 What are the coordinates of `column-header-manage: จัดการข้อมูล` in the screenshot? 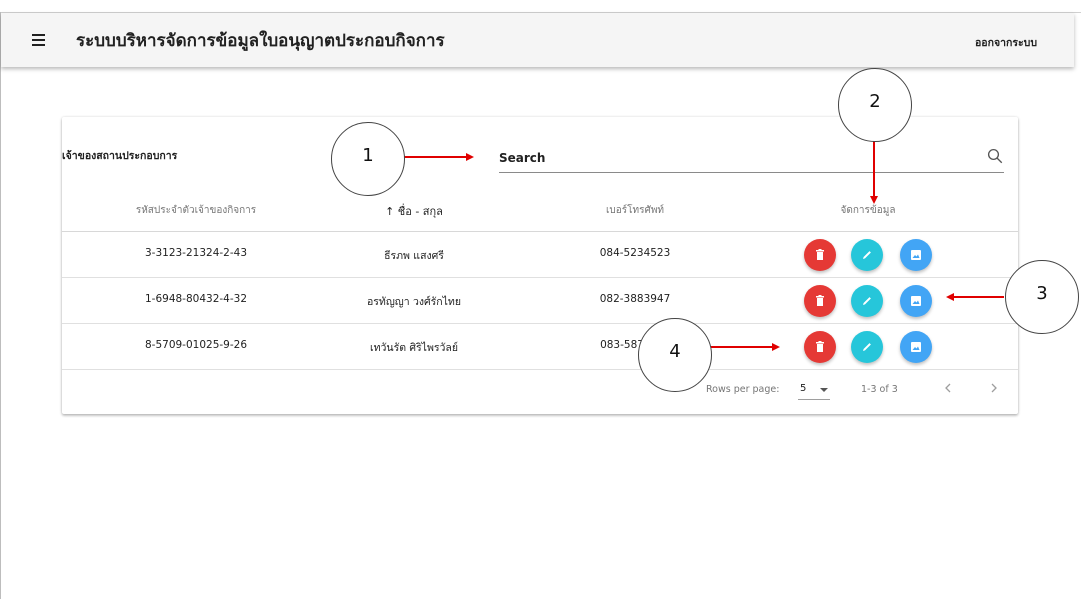 It's located at (868, 210).